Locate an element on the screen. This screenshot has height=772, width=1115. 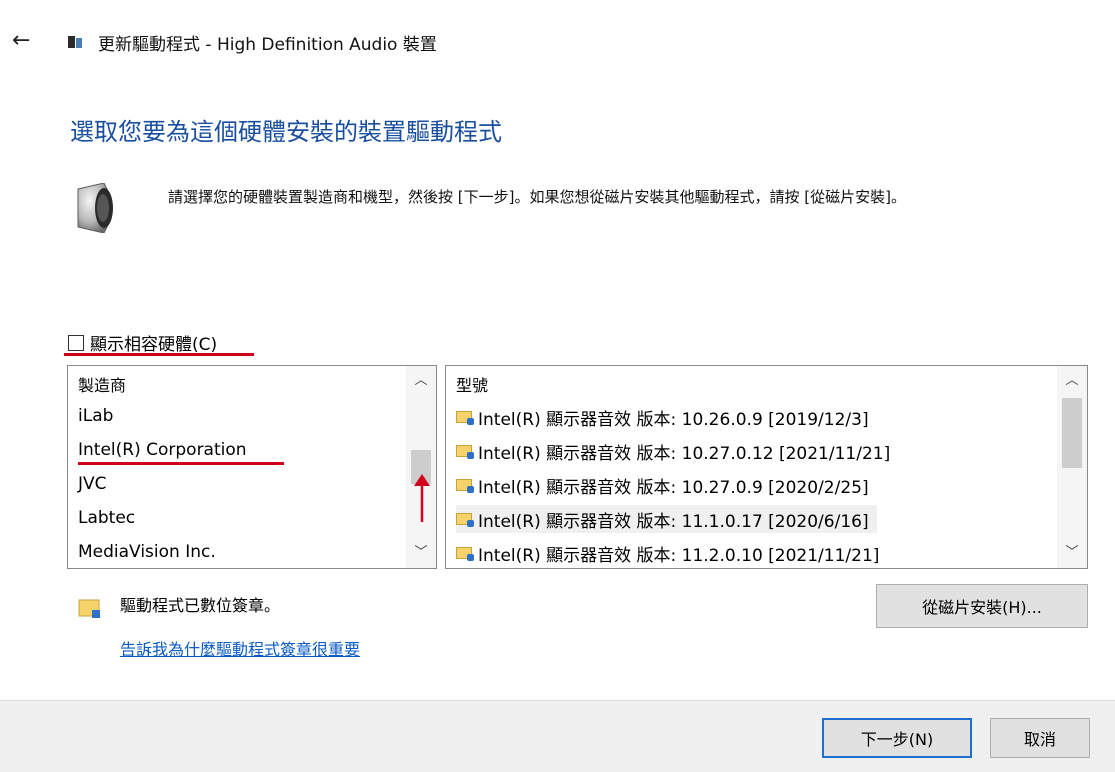
list-item: JVC is located at coordinates (92, 484).